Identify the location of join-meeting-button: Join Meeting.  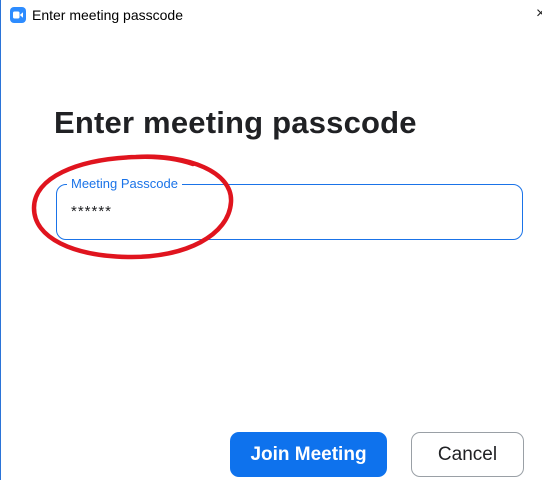
(308, 454).